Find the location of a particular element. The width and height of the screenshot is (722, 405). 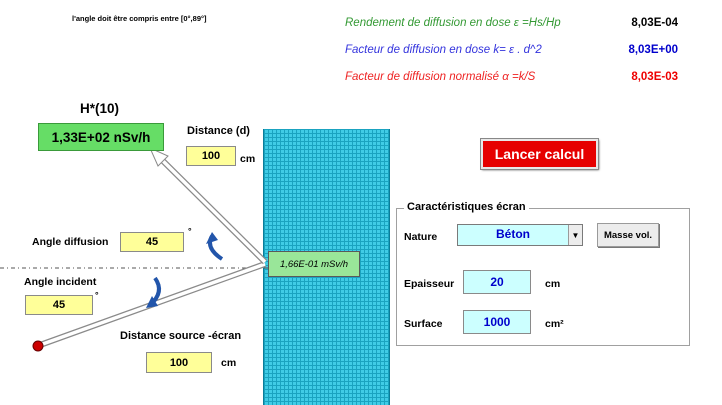

angle-diffusion-label: Angle diffusion is located at coordinates (70, 242).